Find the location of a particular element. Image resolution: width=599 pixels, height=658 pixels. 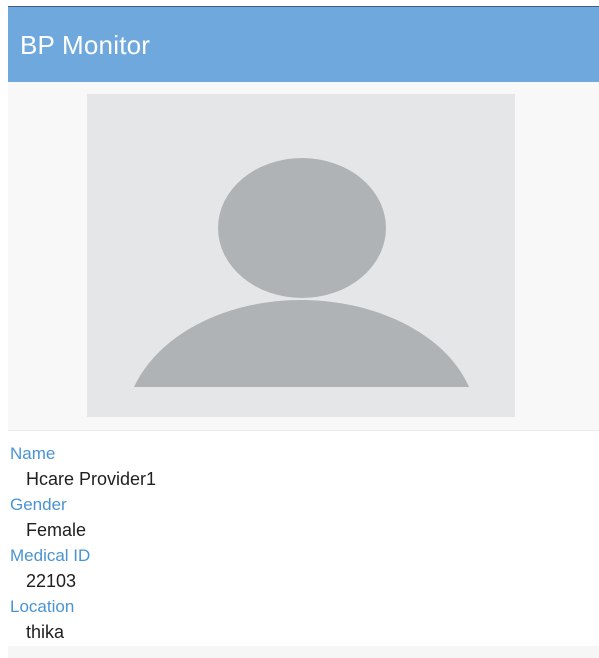

gender-value: Female is located at coordinates (56, 530).